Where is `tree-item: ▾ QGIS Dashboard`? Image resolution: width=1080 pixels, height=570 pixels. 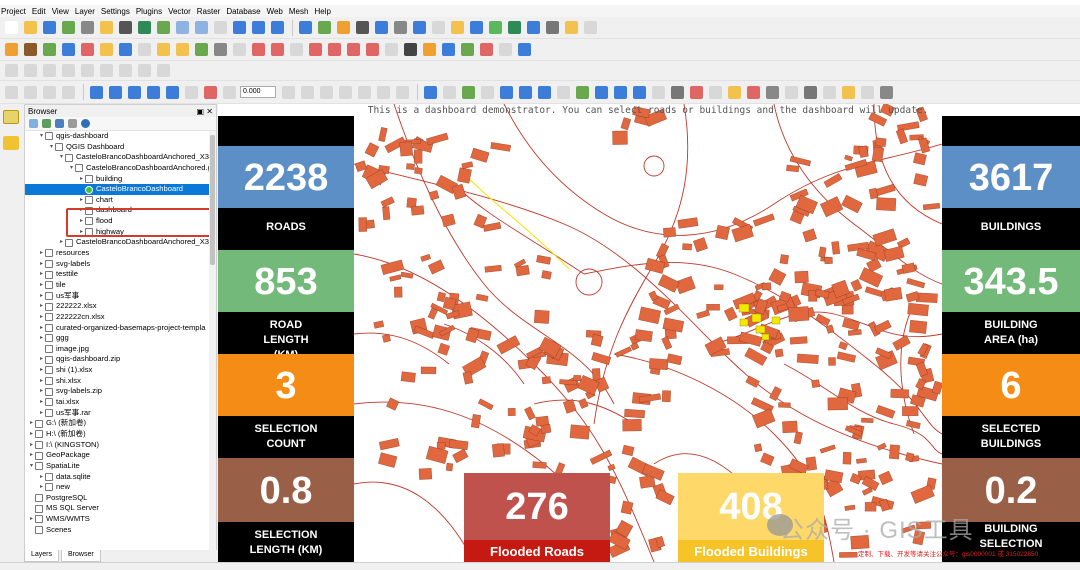
tree-item: ▾ QGIS Dashboard is located at coordinates (120, 147).